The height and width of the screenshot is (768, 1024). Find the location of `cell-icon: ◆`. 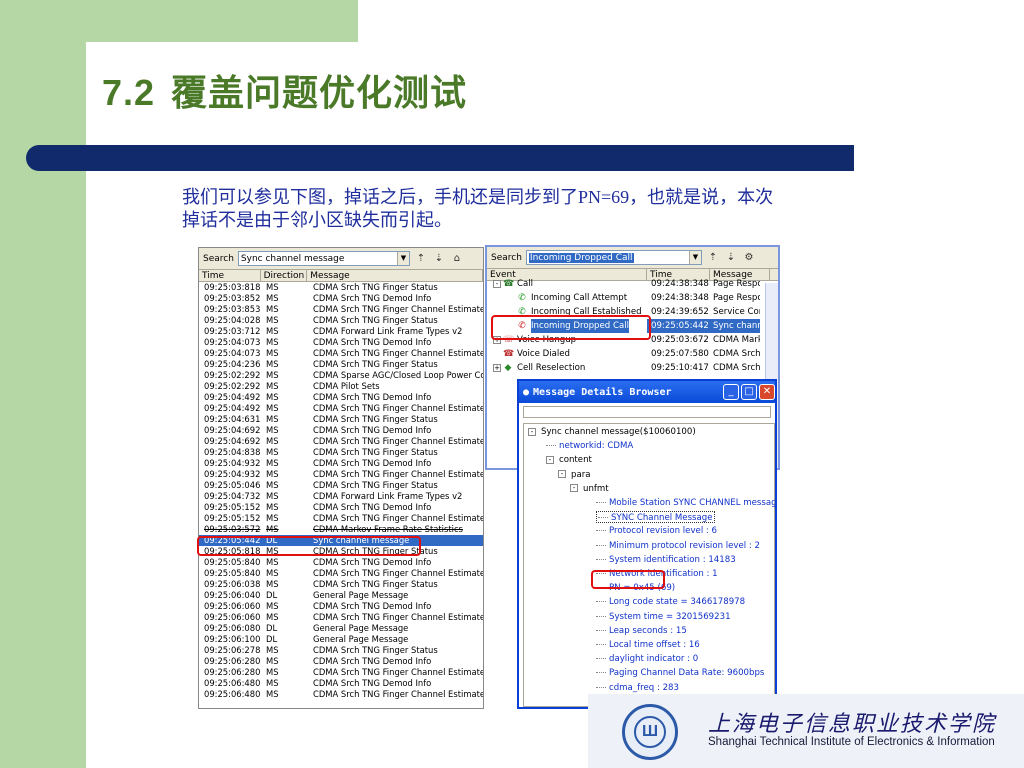

cell-icon: ◆ is located at coordinates (508, 368).